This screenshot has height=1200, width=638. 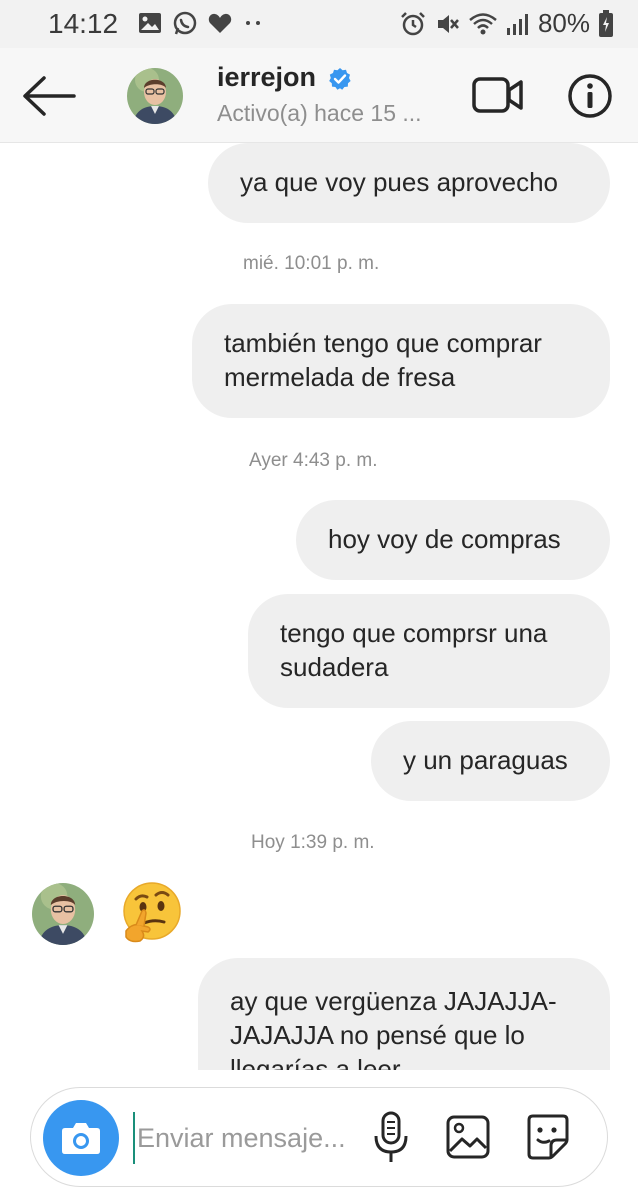 I want to click on signal-icon, so click(x=517, y=24).